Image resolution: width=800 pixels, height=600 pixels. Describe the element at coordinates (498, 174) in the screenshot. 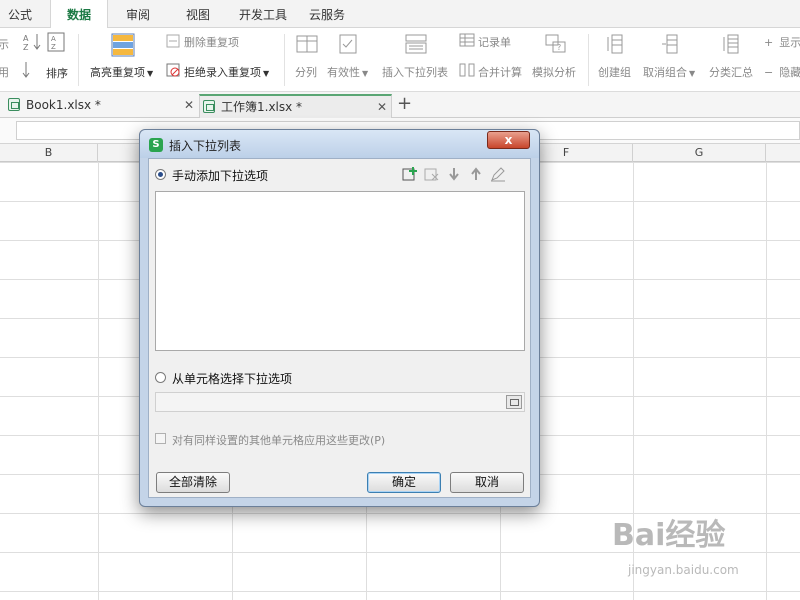

I see `edit-item-icon` at that location.